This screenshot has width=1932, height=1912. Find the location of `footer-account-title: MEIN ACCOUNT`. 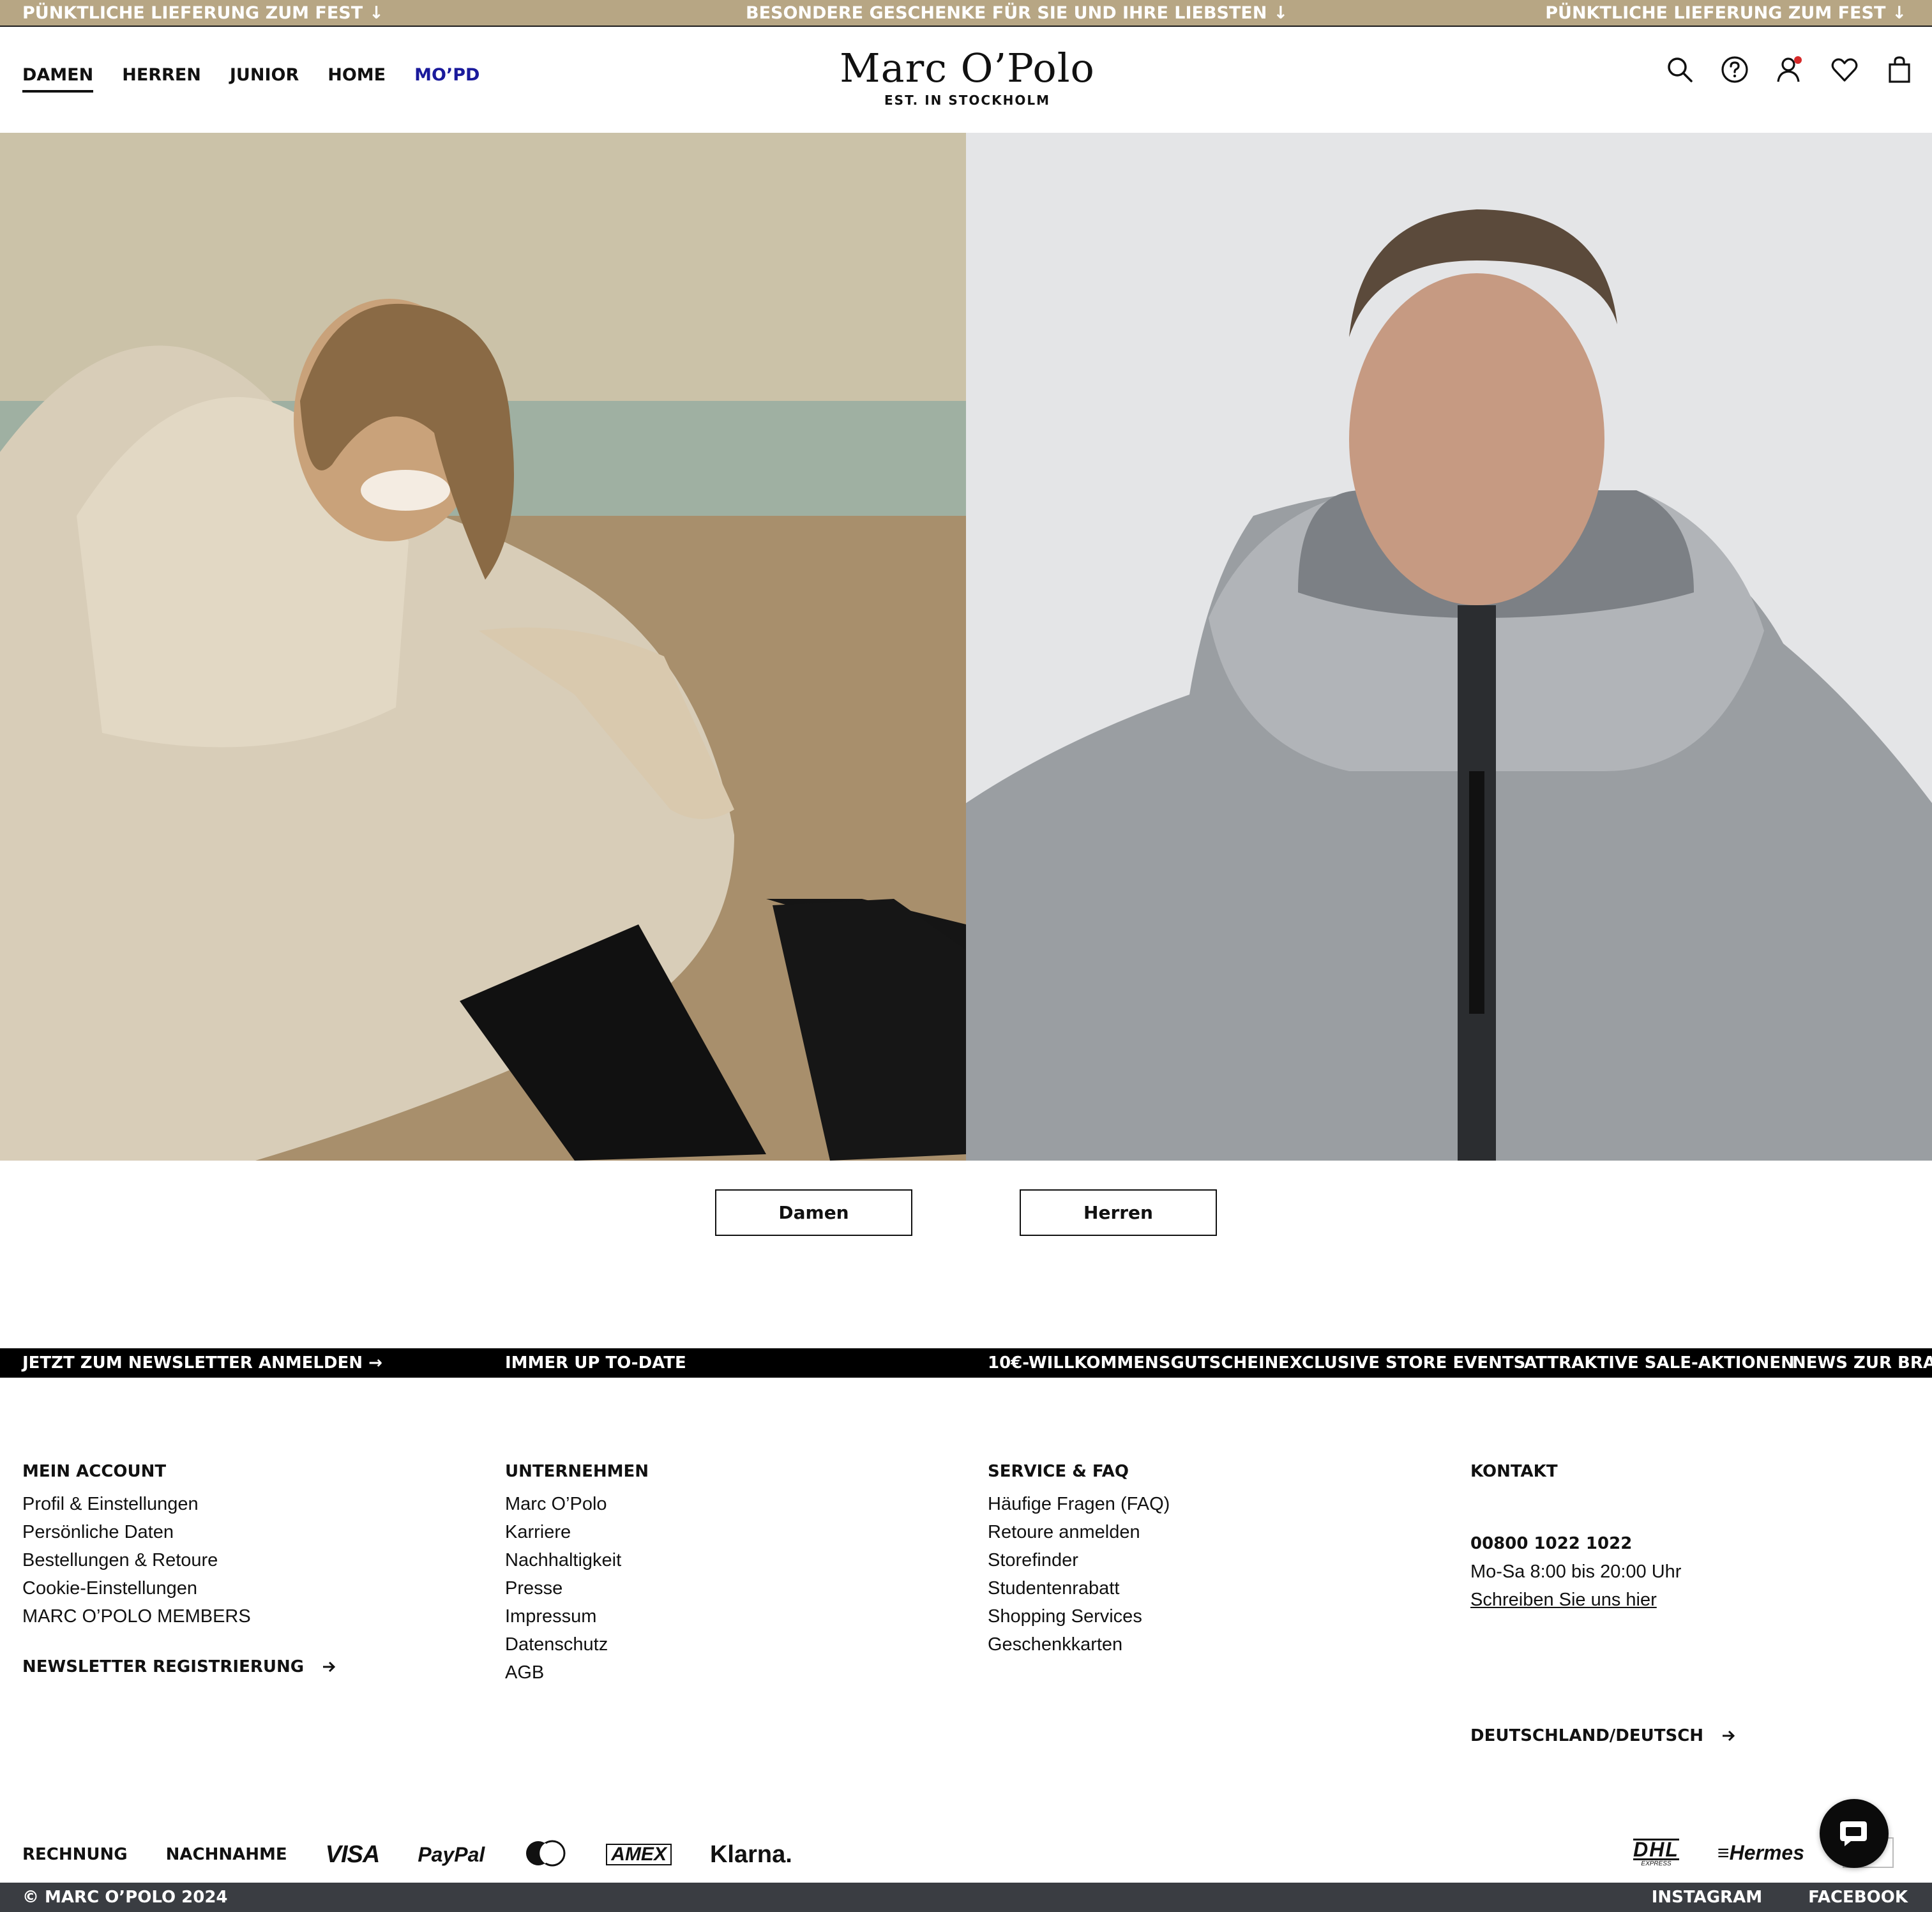

footer-account-title: MEIN ACCOUNT is located at coordinates (94, 1471).